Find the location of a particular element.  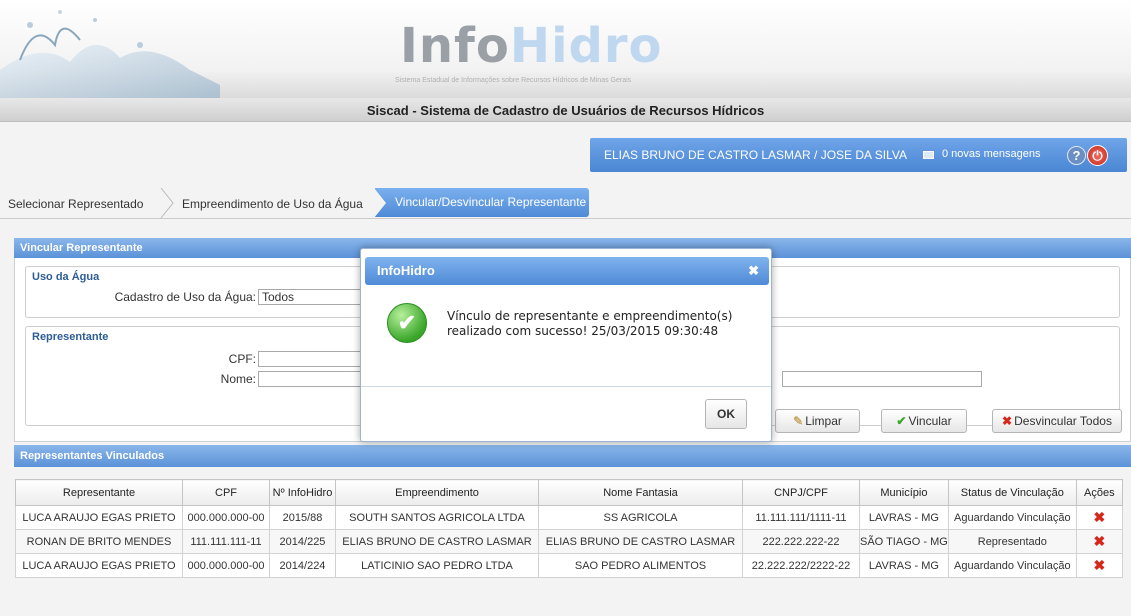

logout-icon: ⏻ is located at coordinates (1097, 155).